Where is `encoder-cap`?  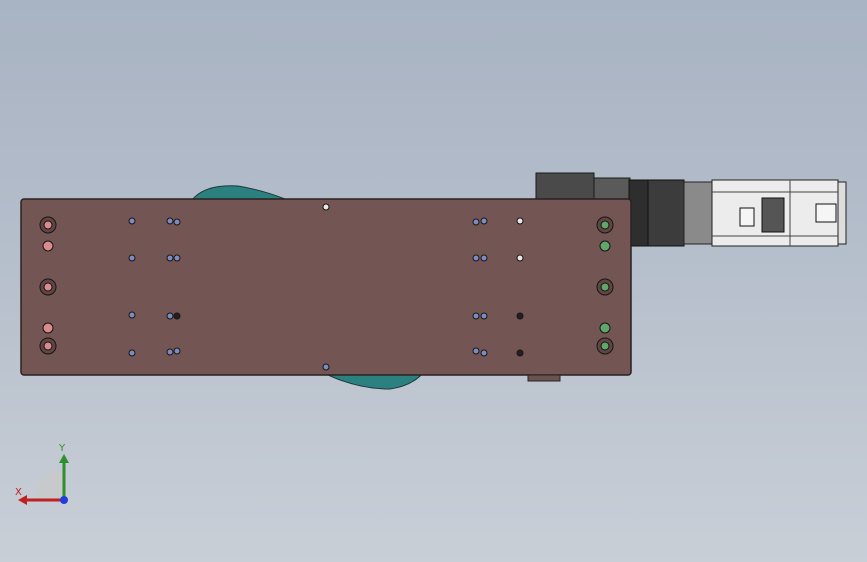 encoder-cap is located at coordinates (842, 213).